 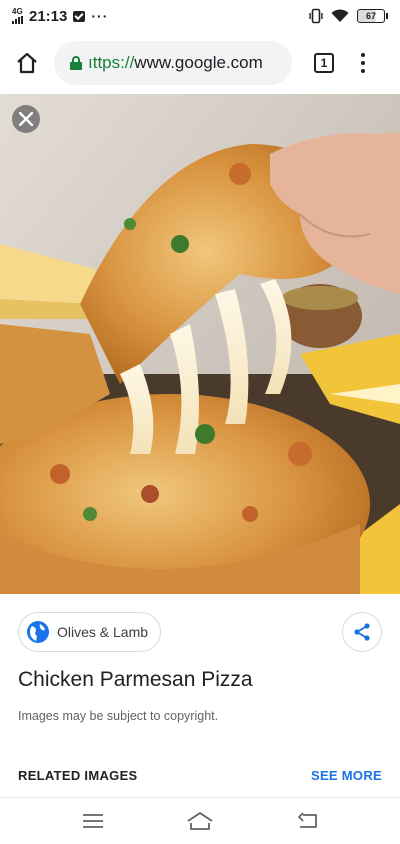 I want to click on home-button, so click(x=27, y=63).